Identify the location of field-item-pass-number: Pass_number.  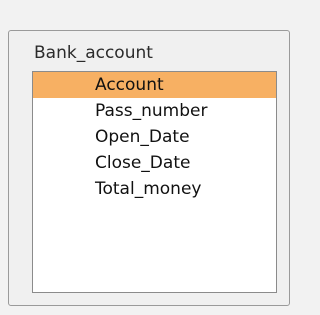
(154, 111).